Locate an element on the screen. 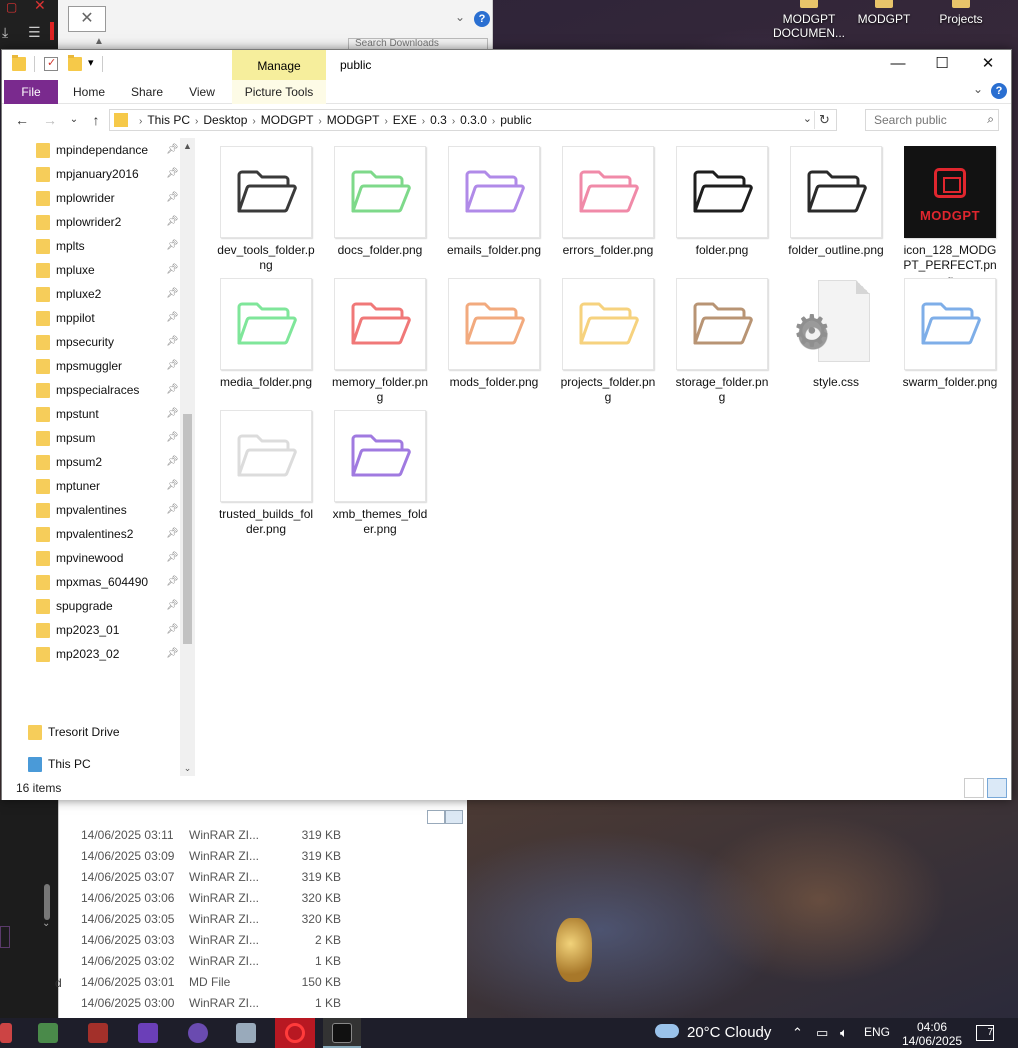 This screenshot has width=1018, height=1048. file-item: media_folder.png is located at coordinates (266, 334).